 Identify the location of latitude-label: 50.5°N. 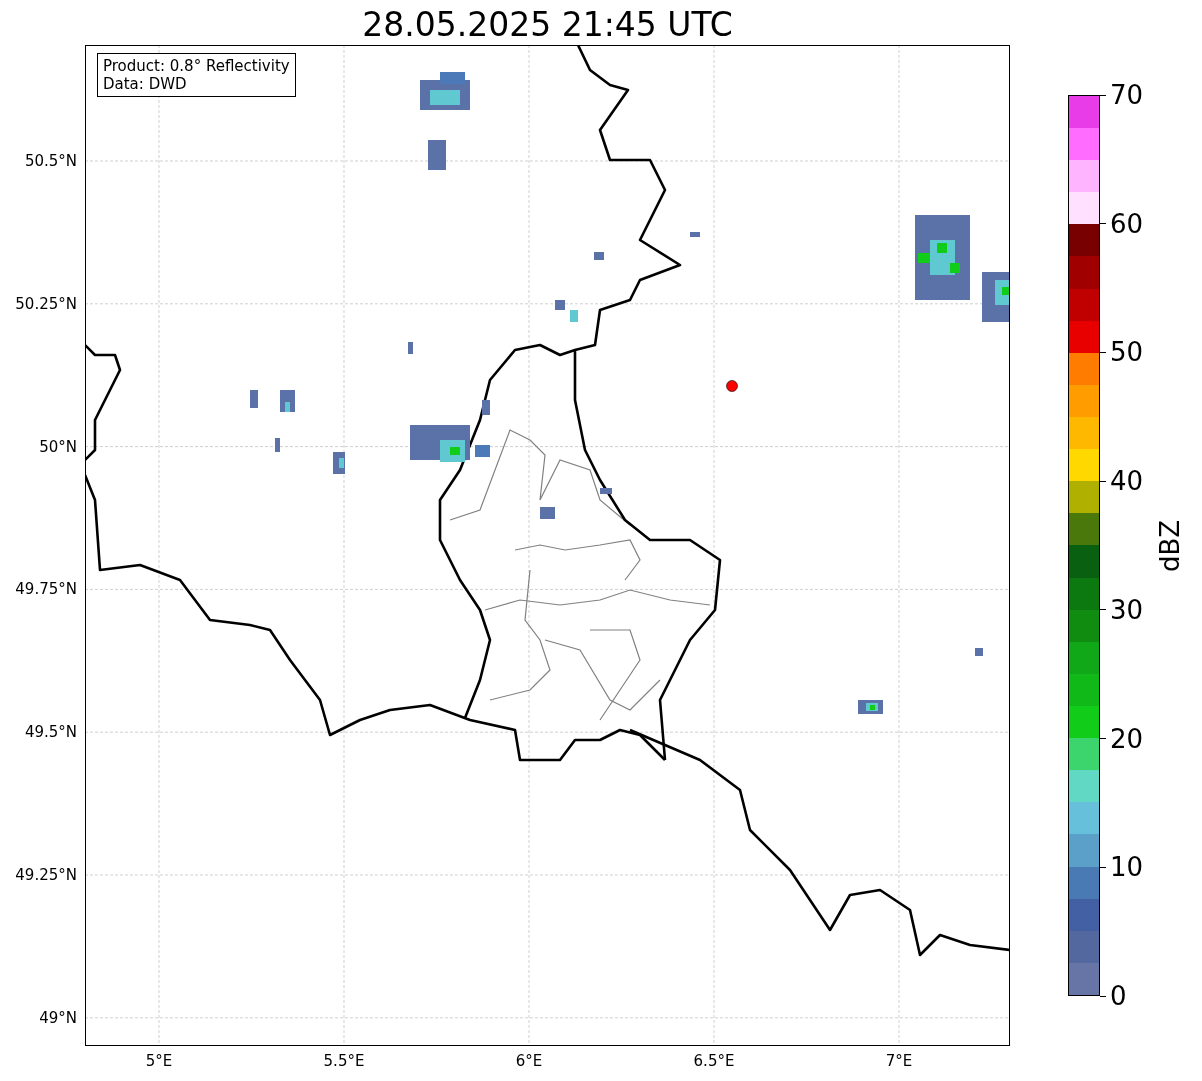
(50, 161).